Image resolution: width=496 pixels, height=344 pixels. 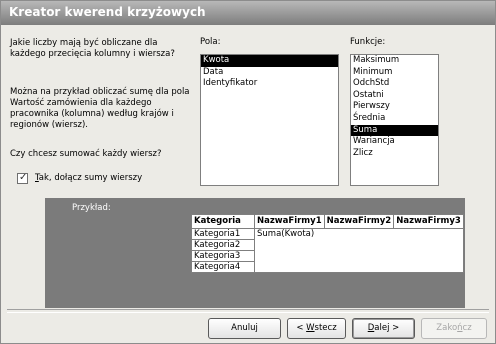 I want to click on example-header-cell: NazwaFirmy1, so click(x=289, y=221).